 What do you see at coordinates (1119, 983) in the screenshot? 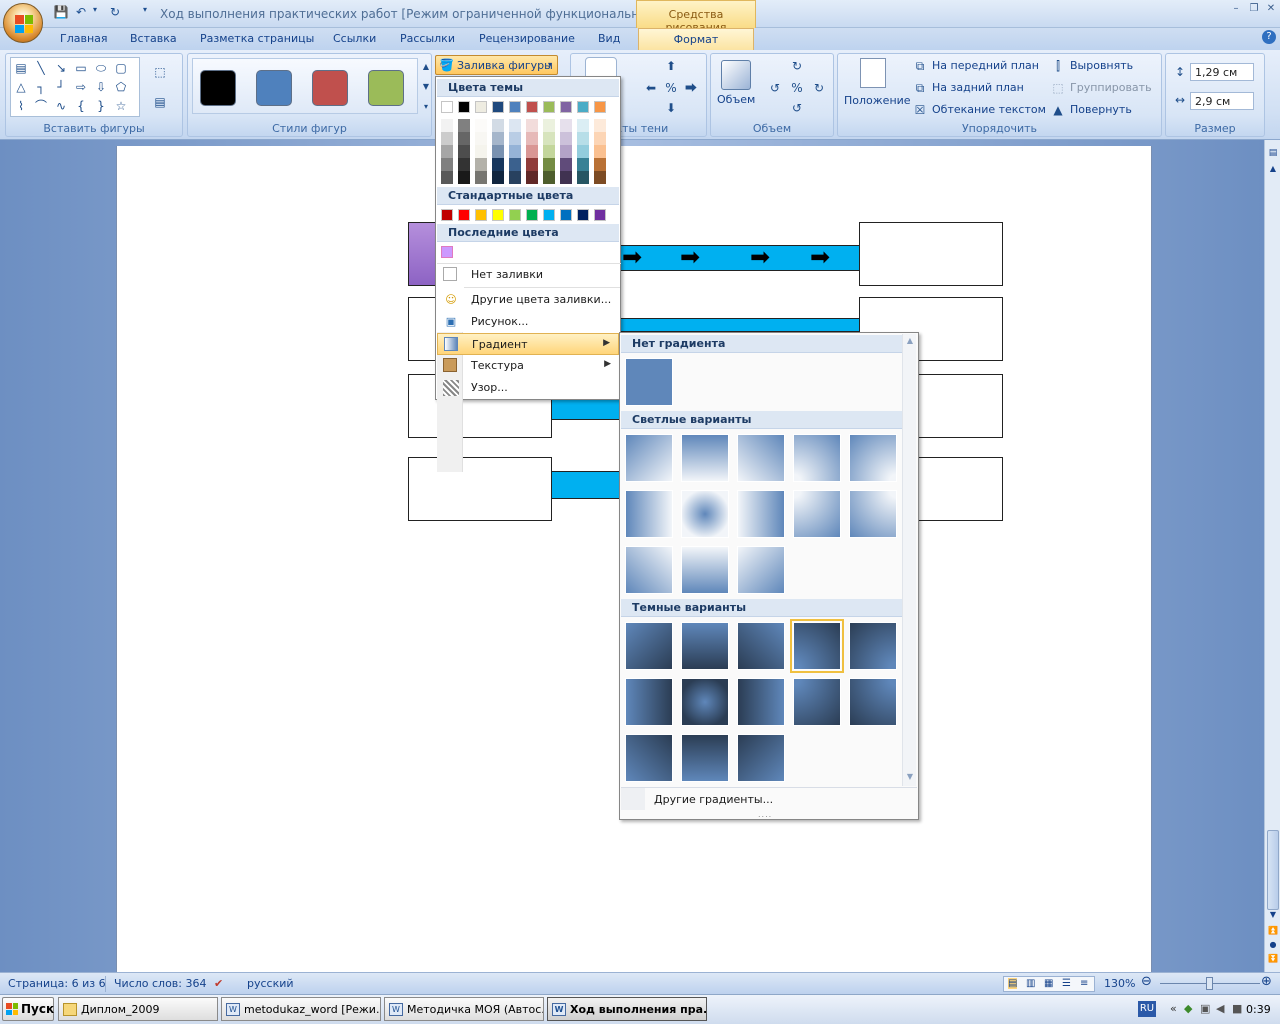
I see `zoom-level: 130%` at bounding box center [1119, 983].